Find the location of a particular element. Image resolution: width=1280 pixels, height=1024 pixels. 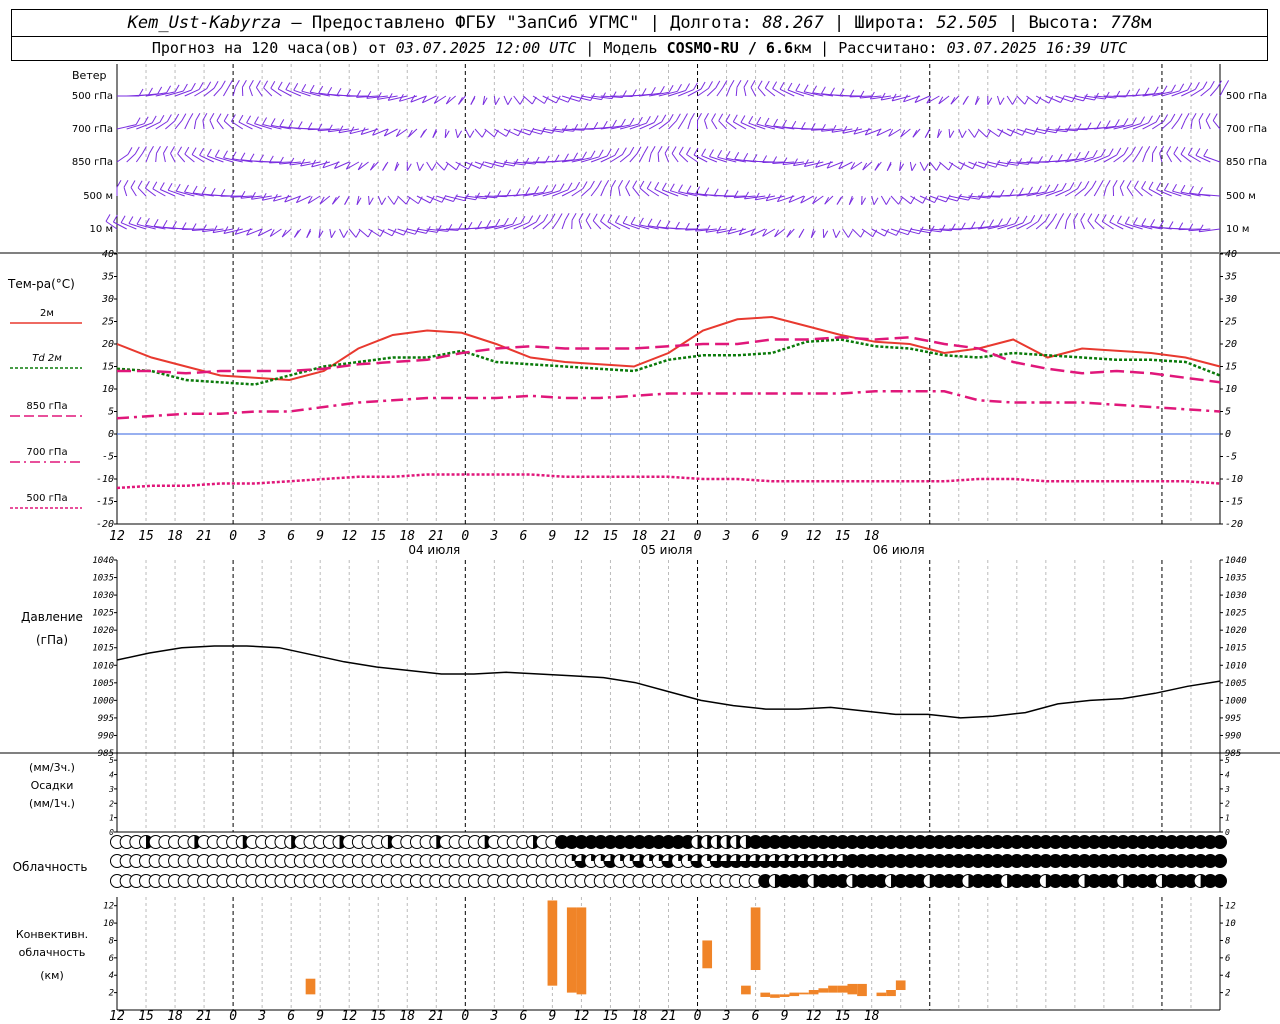

precip-tick-label-left: 5 is located at coordinates (111, 760).